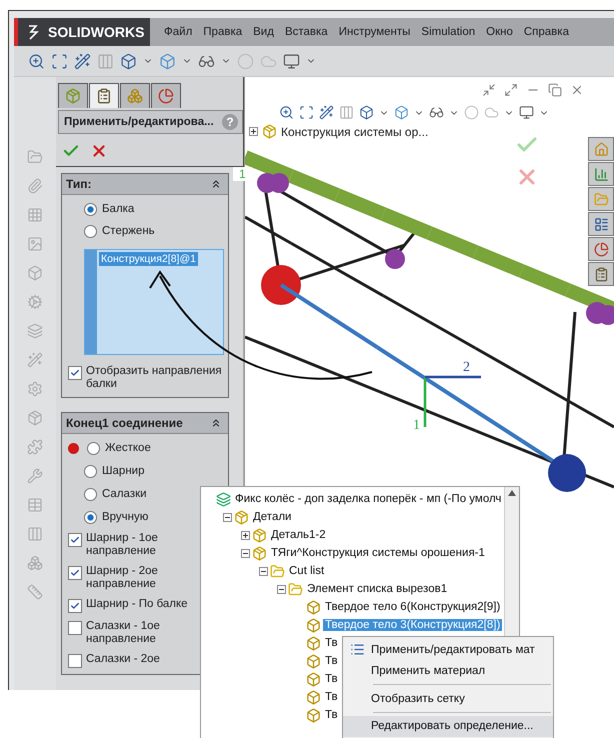  What do you see at coordinates (346, 112) in the screenshot?
I see `columns-icon` at bounding box center [346, 112].